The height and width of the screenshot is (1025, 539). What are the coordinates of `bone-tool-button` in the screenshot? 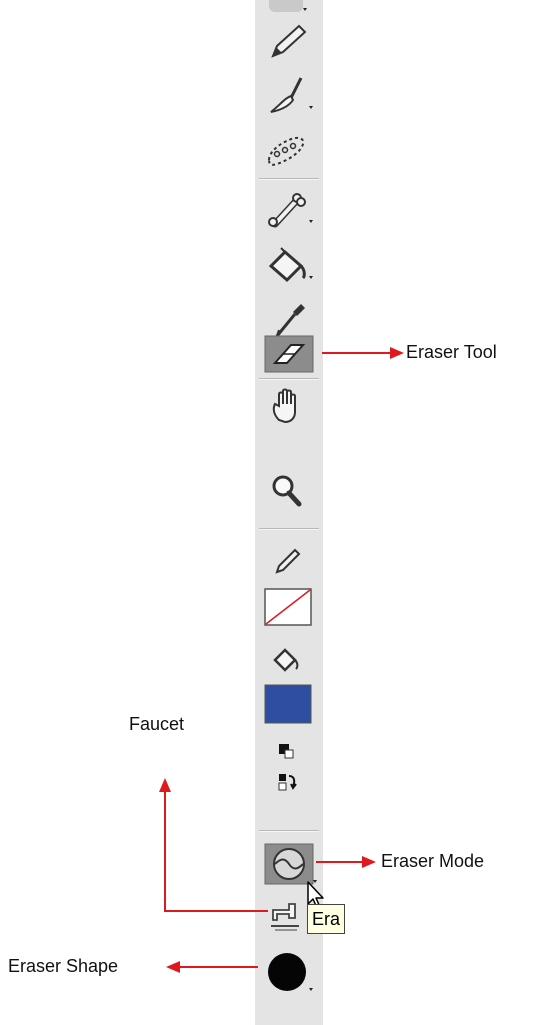 It's located at (289, 210).